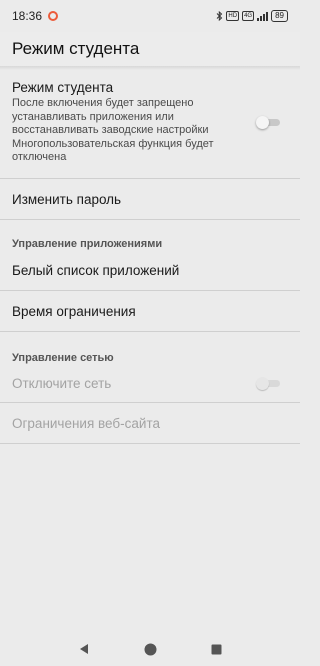  Describe the element at coordinates (87, 244) in the screenshot. I see `app-management-header: Управление приложениями` at that location.